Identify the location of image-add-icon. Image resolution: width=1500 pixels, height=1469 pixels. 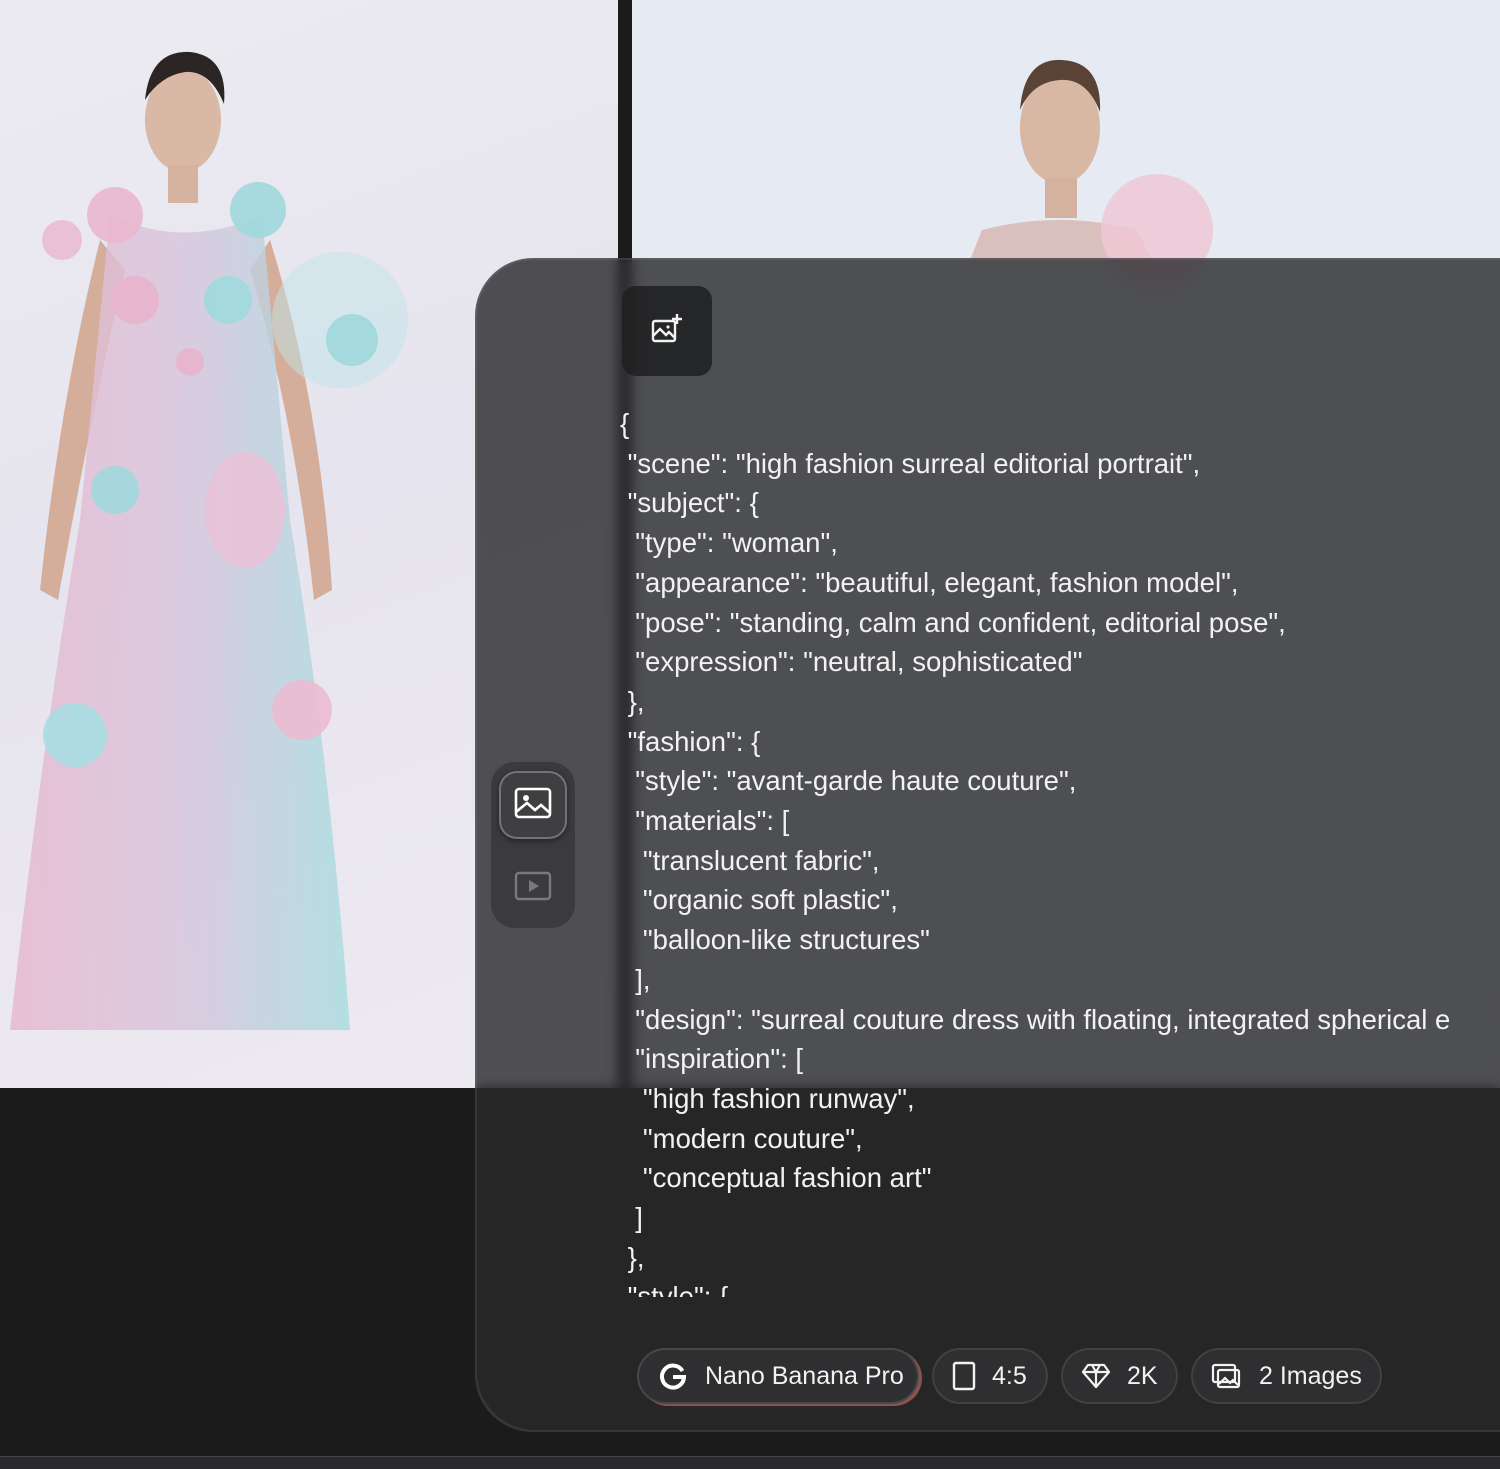
(667, 331).